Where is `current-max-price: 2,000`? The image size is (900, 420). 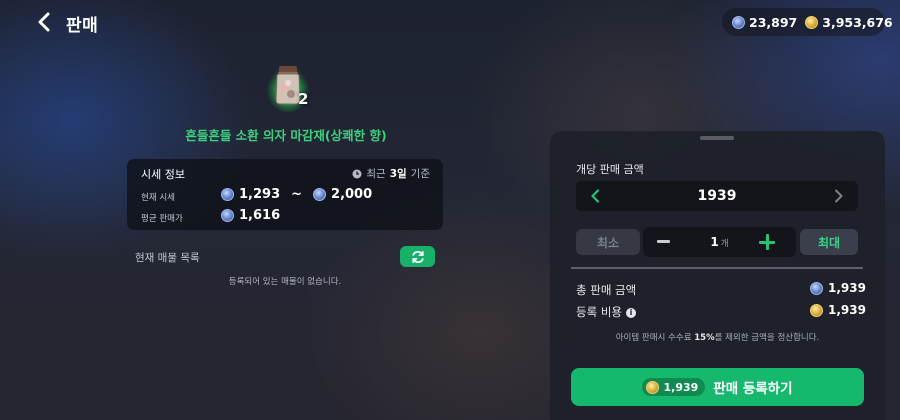
current-max-price: 2,000 is located at coordinates (352, 194).